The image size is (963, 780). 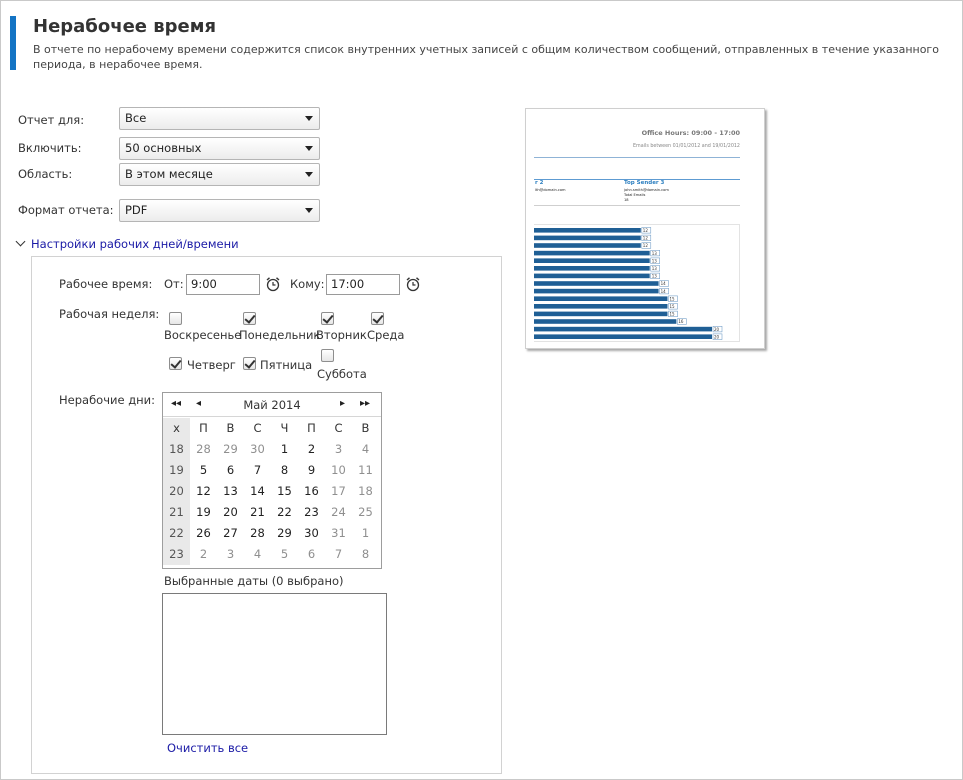 I want to click on calendar-day: 14, so click(x=257, y=491).